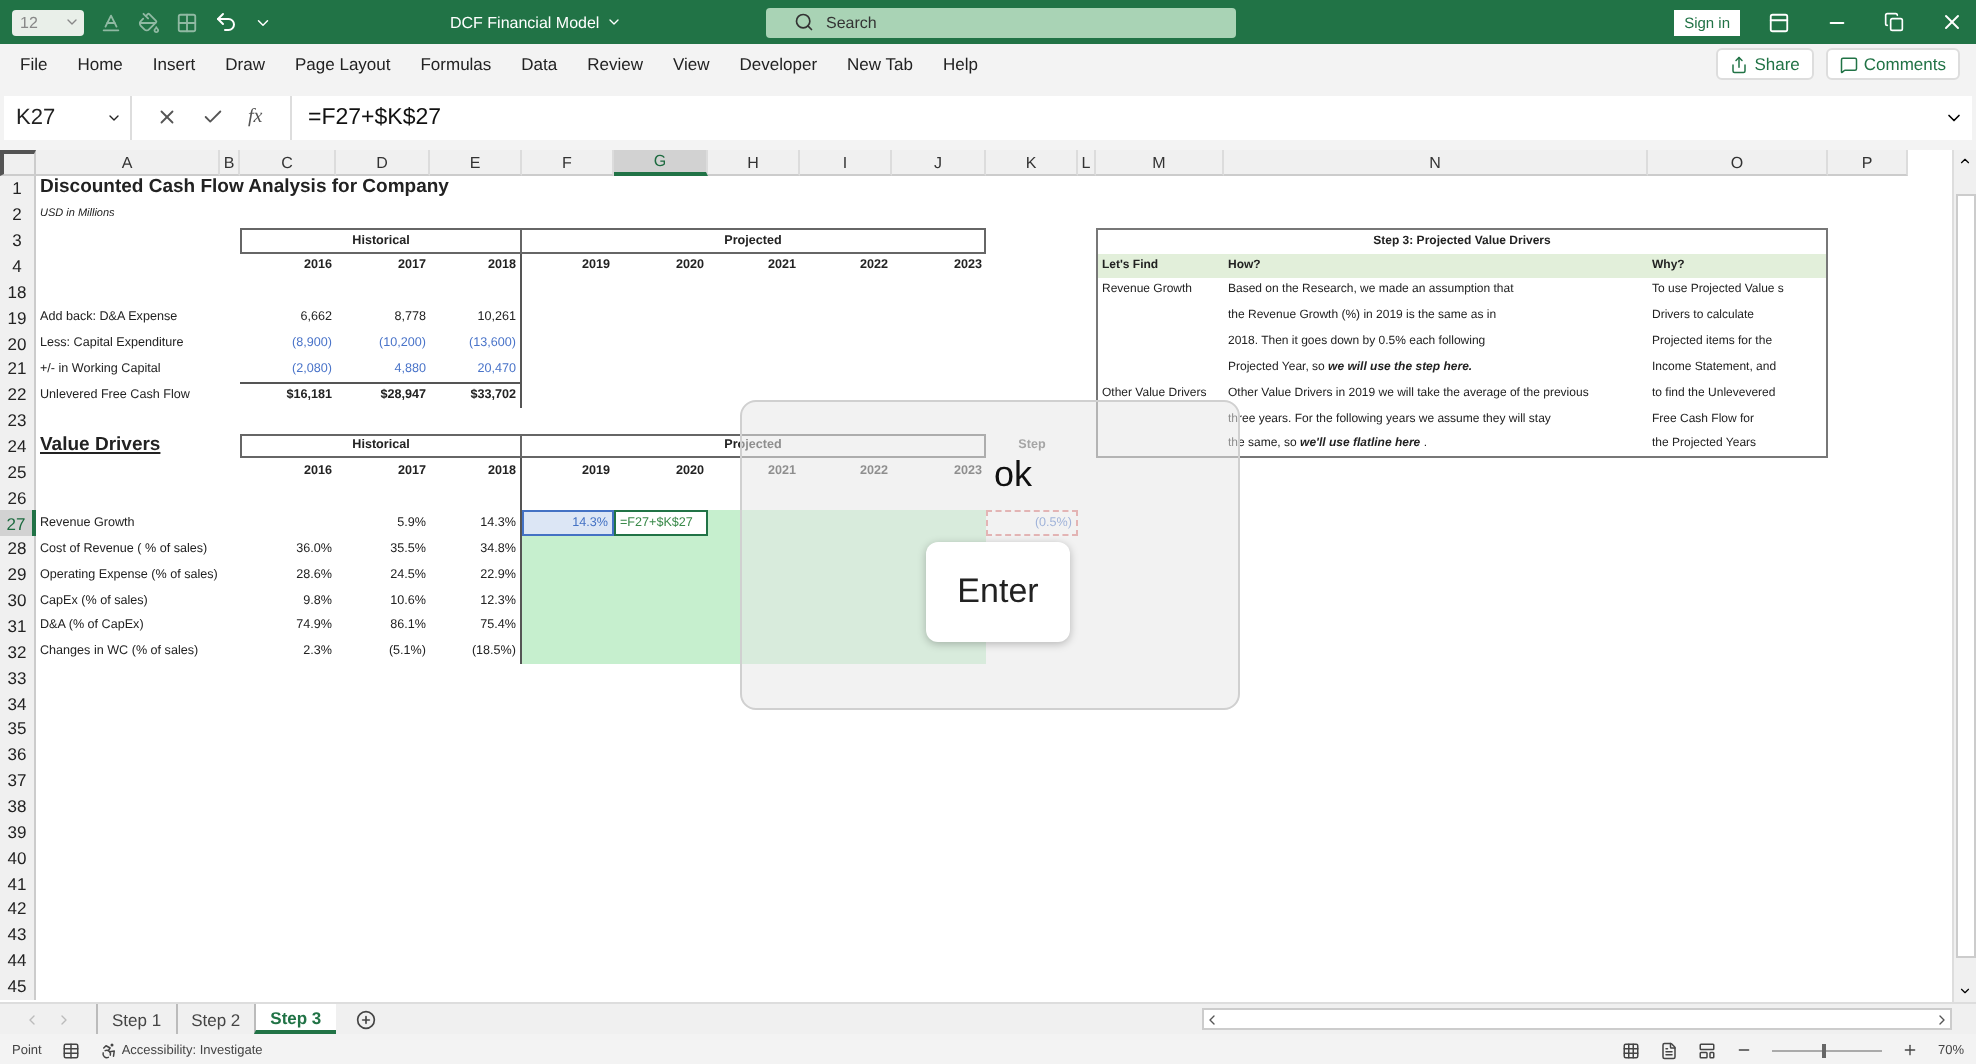  What do you see at coordinates (456, 64) in the screenshot?
I see `menu-item: Formulas` at bounding box center [456, 64].